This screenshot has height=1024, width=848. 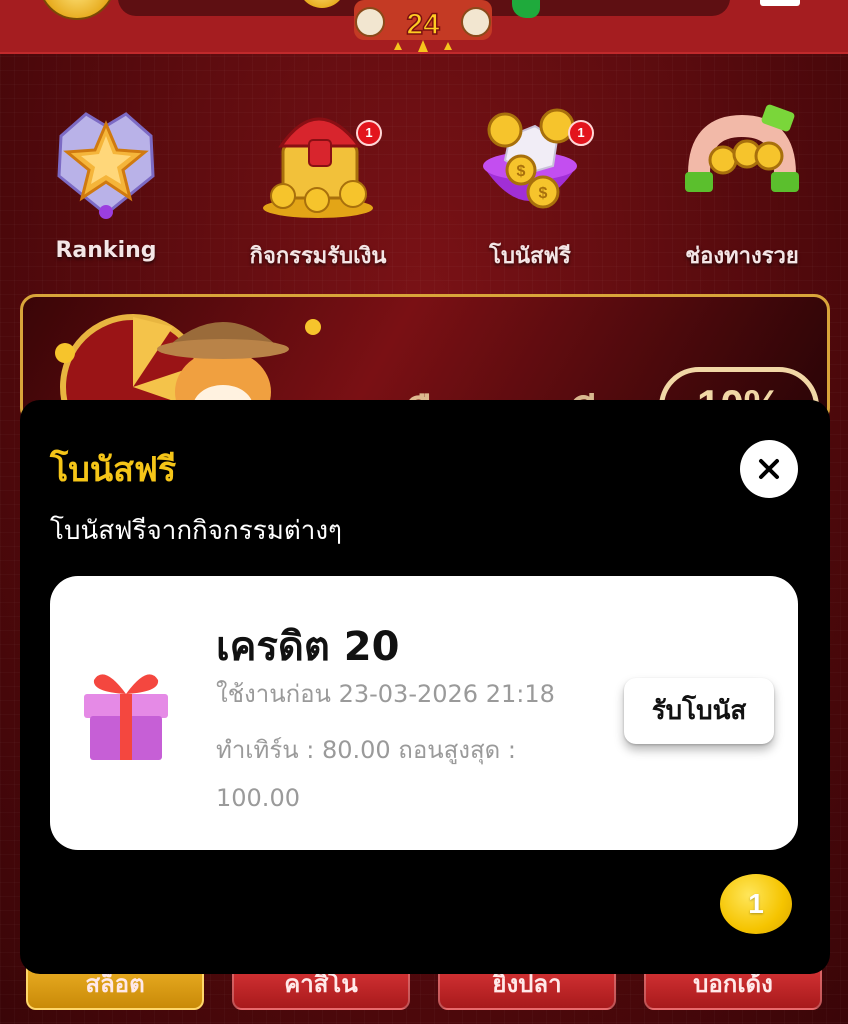 I want to click on modal-title: โบนัสฟรี, so click(x=113, y=470).